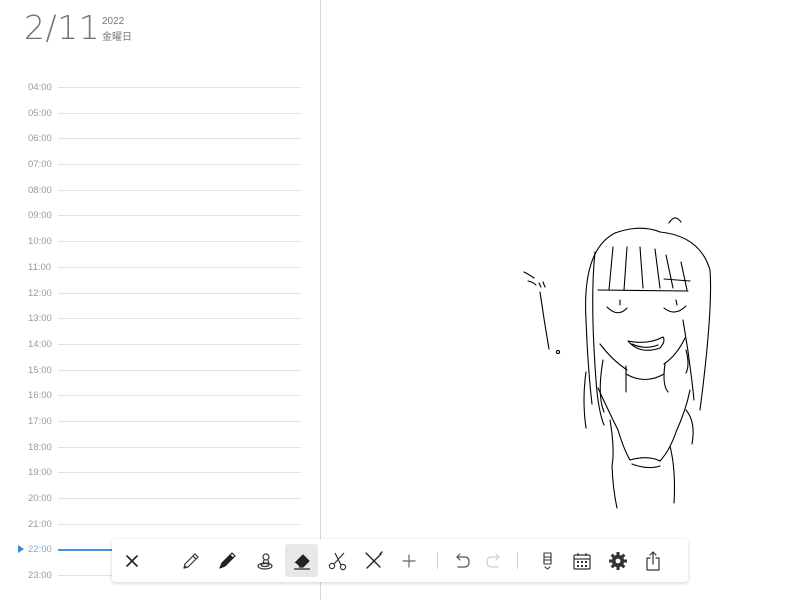 The width and height of the screenshot is (800, 600). Describe the element at coordinates (160, 323) in the screenshot. I see `hour-row: 13:00` at that location.